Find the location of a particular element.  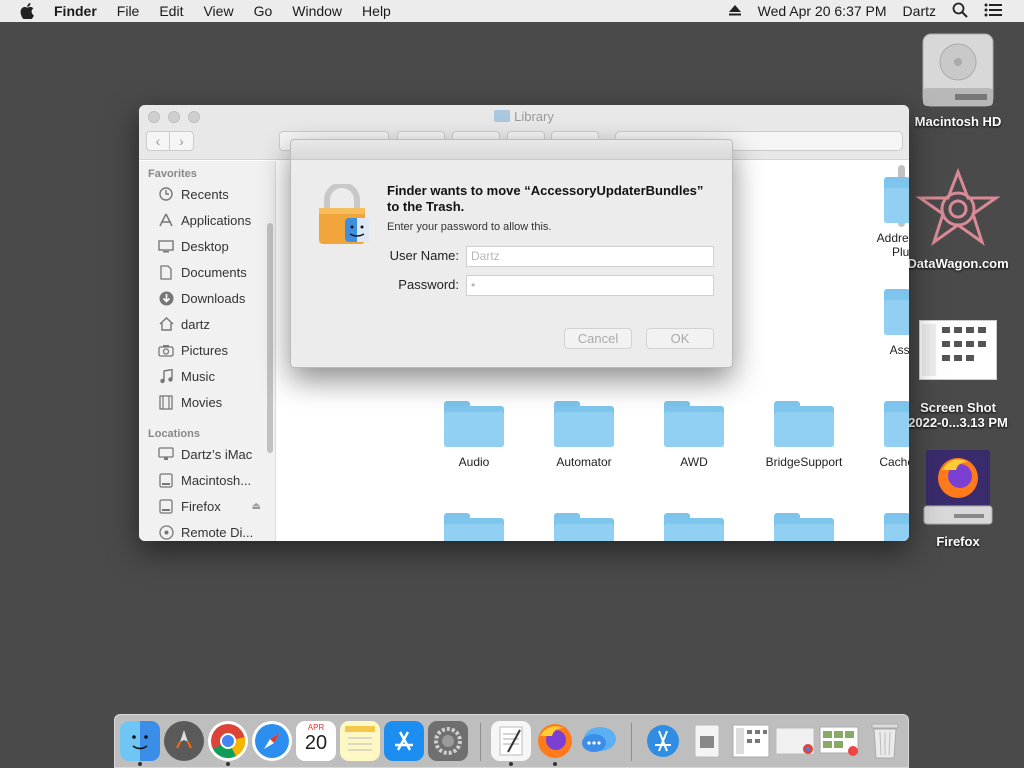

menu-help: Help is located at coordinates (376, 11).